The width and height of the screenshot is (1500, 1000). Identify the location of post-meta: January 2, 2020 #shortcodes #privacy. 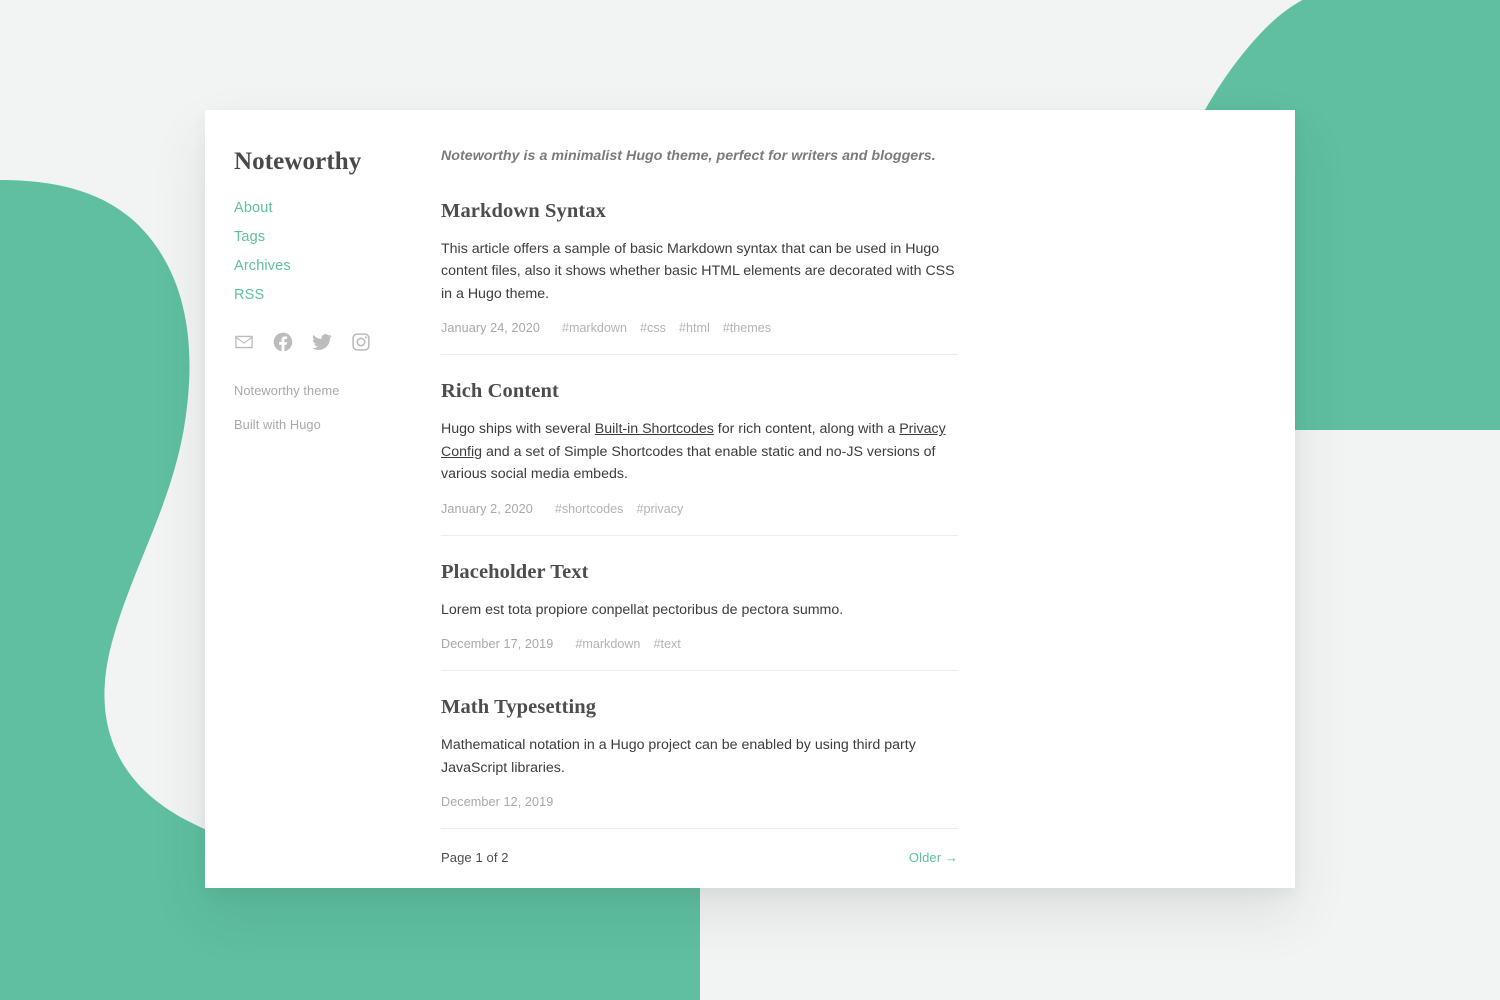
(699, 509).